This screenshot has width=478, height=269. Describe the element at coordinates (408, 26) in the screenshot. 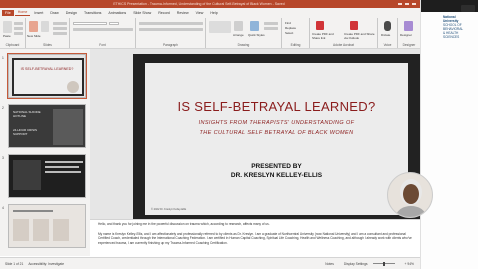

I see `designer-icon` at that location.